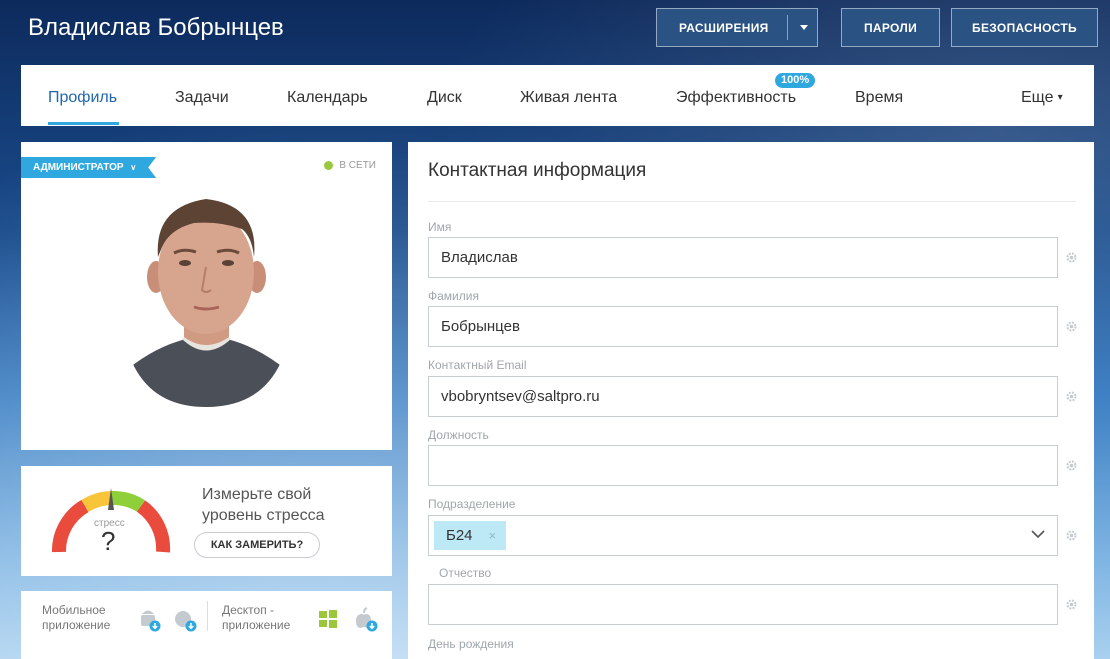 This screenshot has width=1110, height=659. Describe the element at coordinates (185, 620) in the screenshot. I see `globe-download-icon` at that location.